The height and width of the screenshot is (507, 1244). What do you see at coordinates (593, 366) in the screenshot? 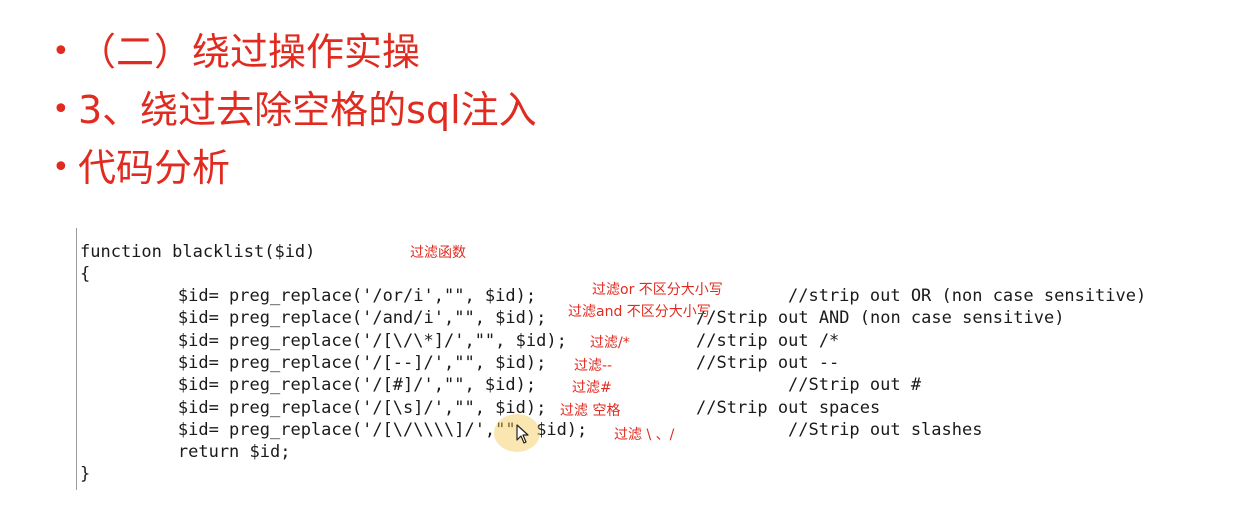
I see `annotation-label: 过滤--` at bounding box center [593, 366].